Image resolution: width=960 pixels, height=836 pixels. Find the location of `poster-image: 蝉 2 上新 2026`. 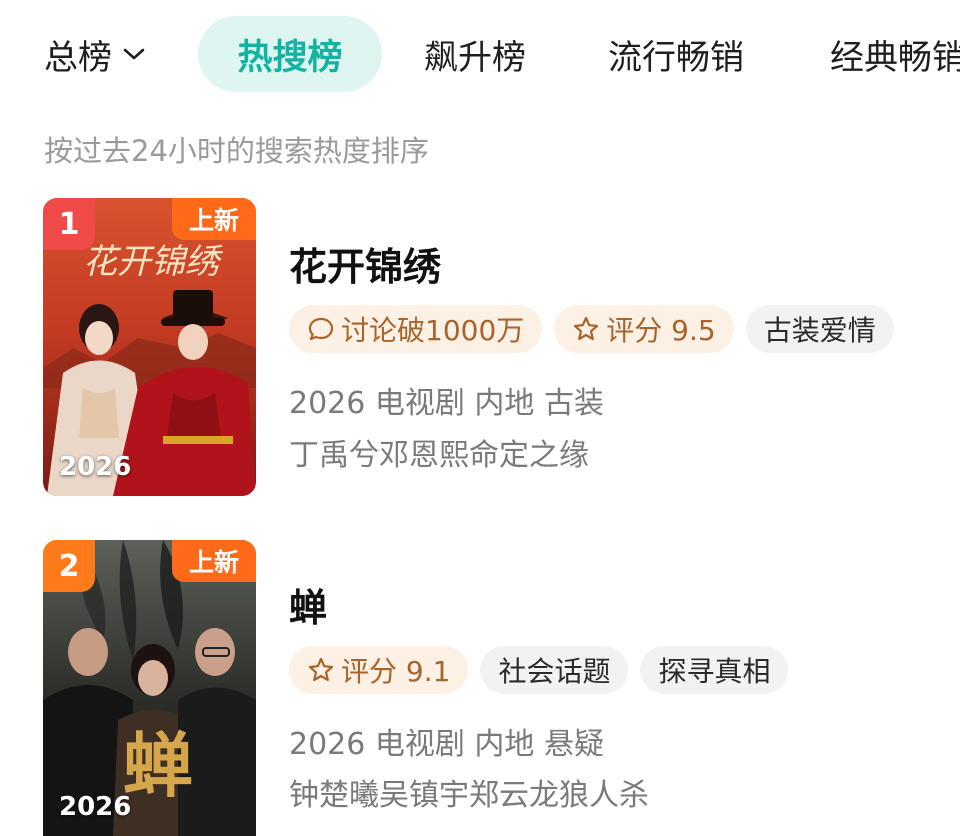

poster-image: 蝉 2 上新 2026 is located at coordinates (149, 688).